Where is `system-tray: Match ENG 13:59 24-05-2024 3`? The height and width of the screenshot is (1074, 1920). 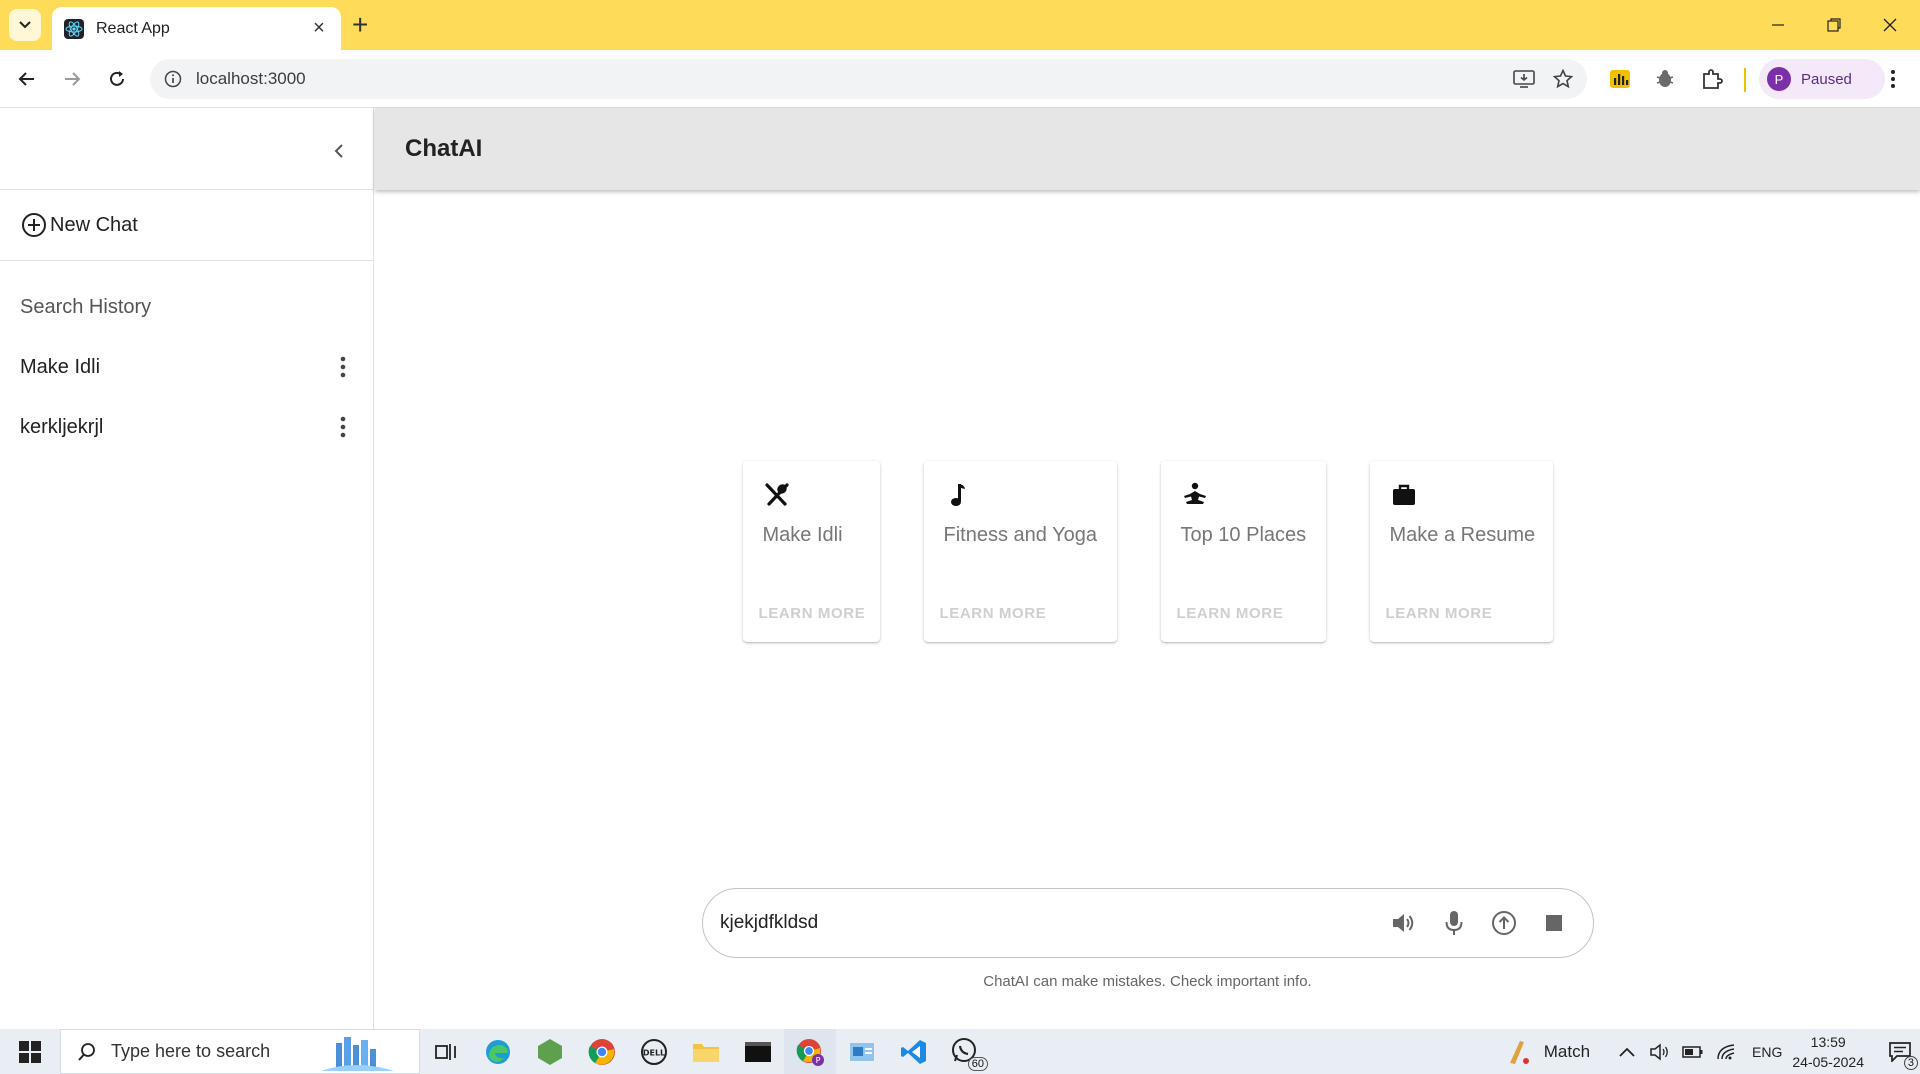
system-tray: Match ENG 13:59 24-05-2024 3 is located at coordinates (1712, 1051).